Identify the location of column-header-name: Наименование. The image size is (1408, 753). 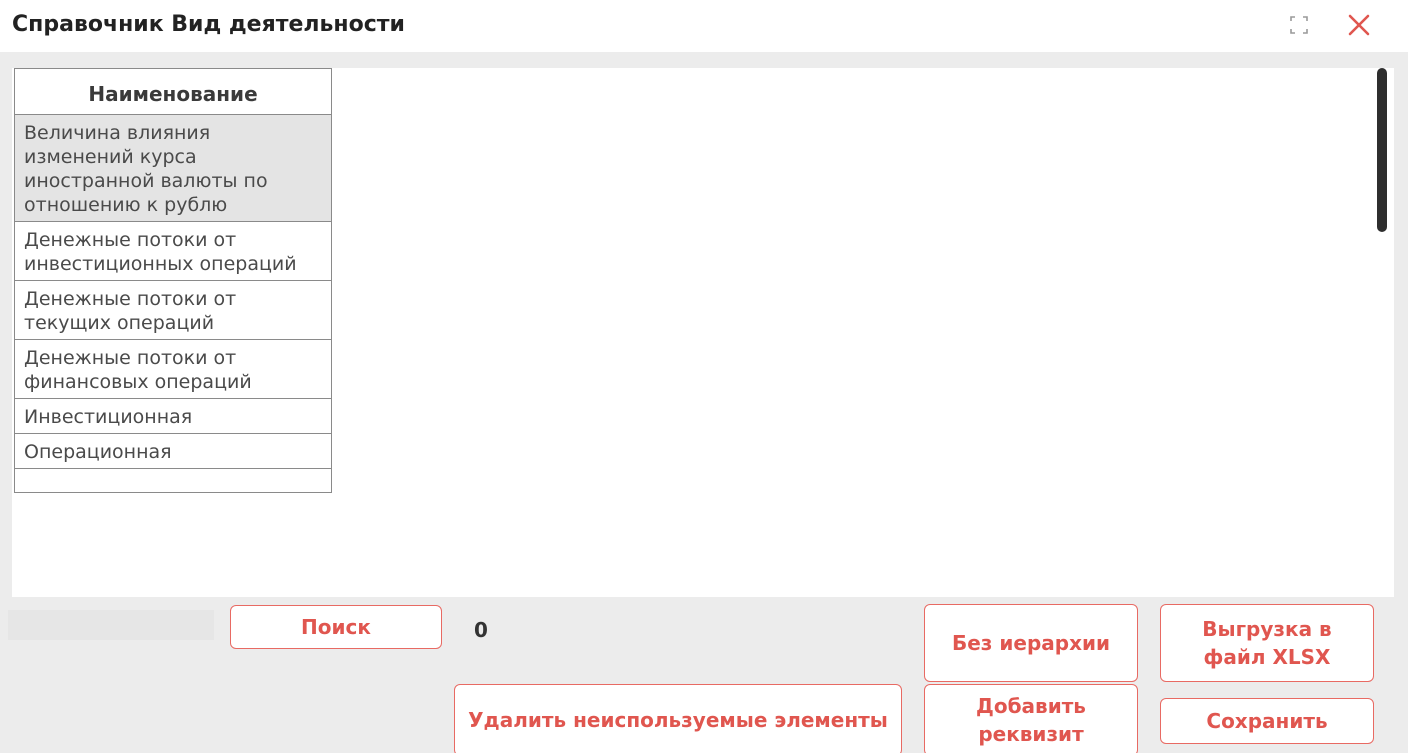
(173, 92).